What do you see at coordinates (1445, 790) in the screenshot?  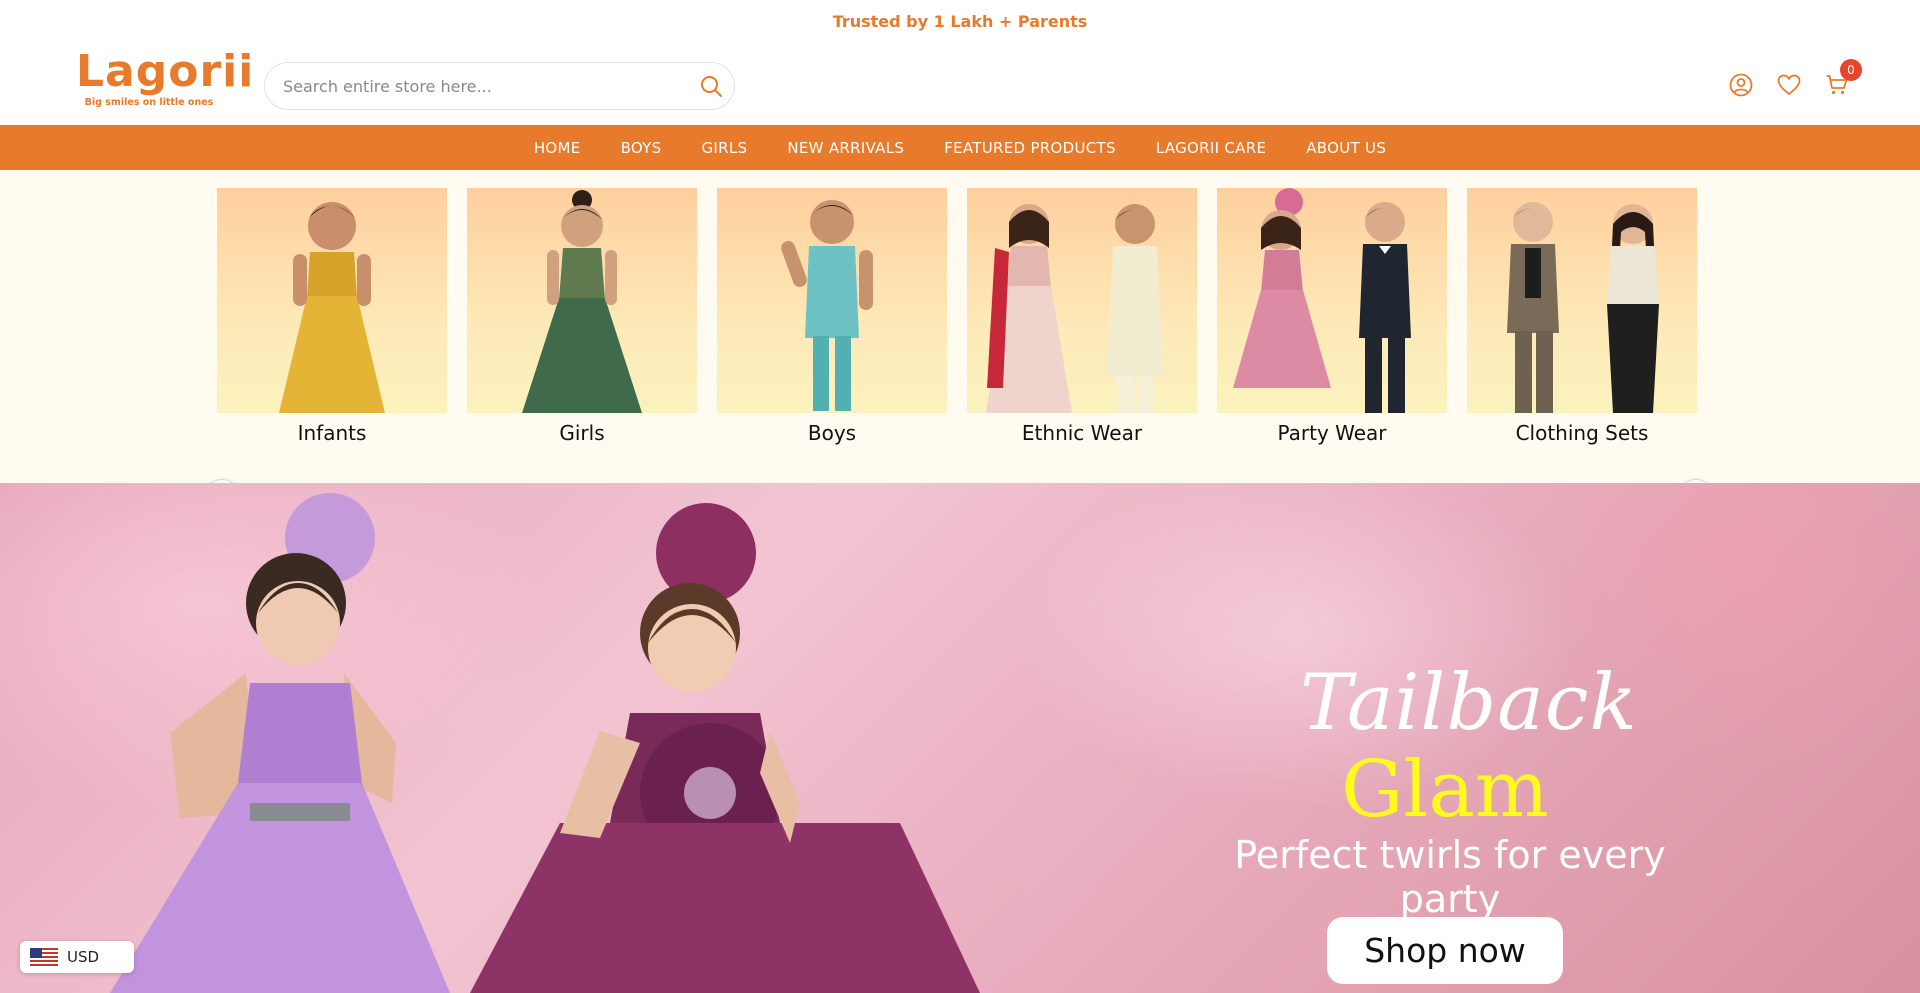 I see `hero-title-line2: Glam` at bounding box center [1445, 790].